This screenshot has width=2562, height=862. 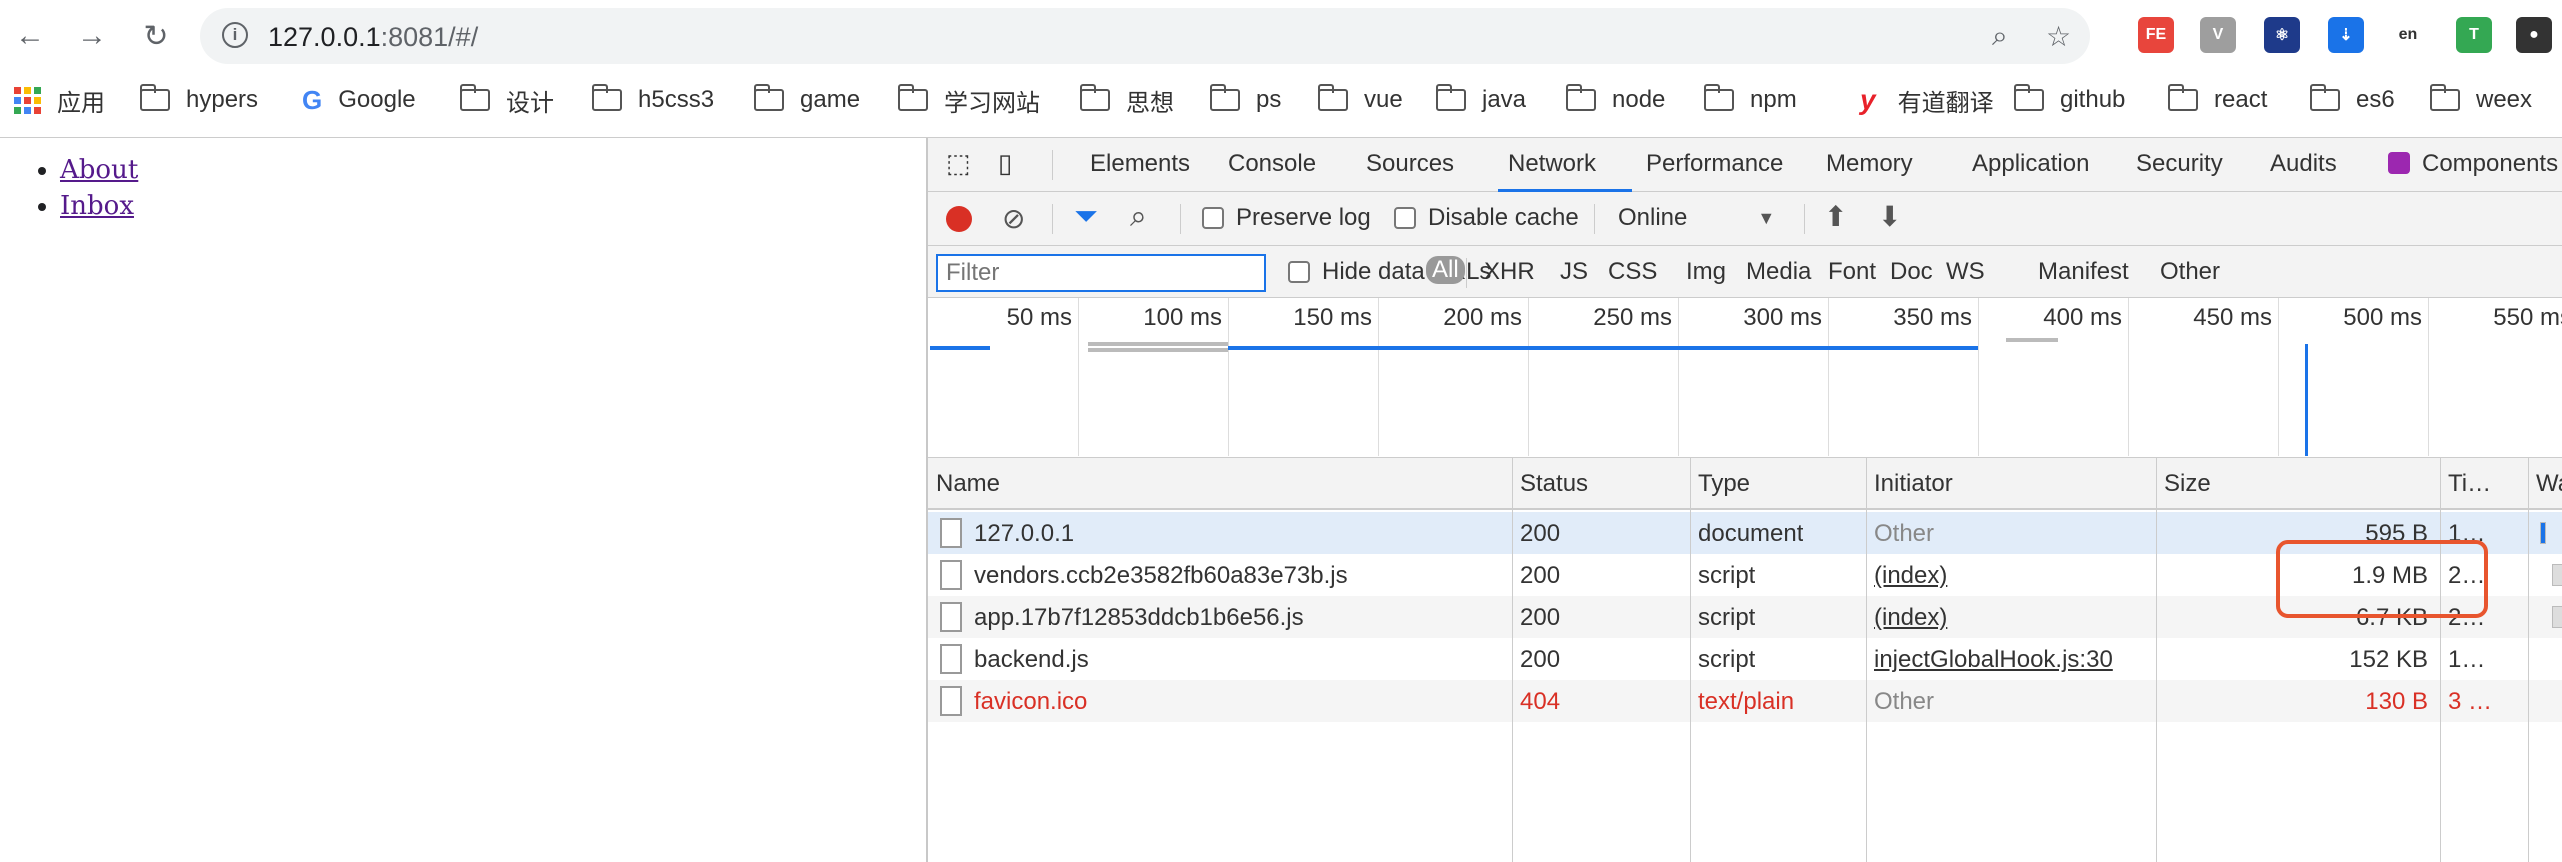 What do you see at coordinates (1509, 272) in the screenshot?
I see `filter-type-xhr: XHR` at bounding box center [1509, 272].